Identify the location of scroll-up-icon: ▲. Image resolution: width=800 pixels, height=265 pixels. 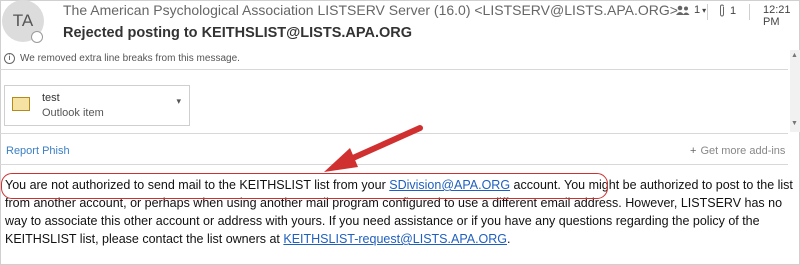
(794, 55).